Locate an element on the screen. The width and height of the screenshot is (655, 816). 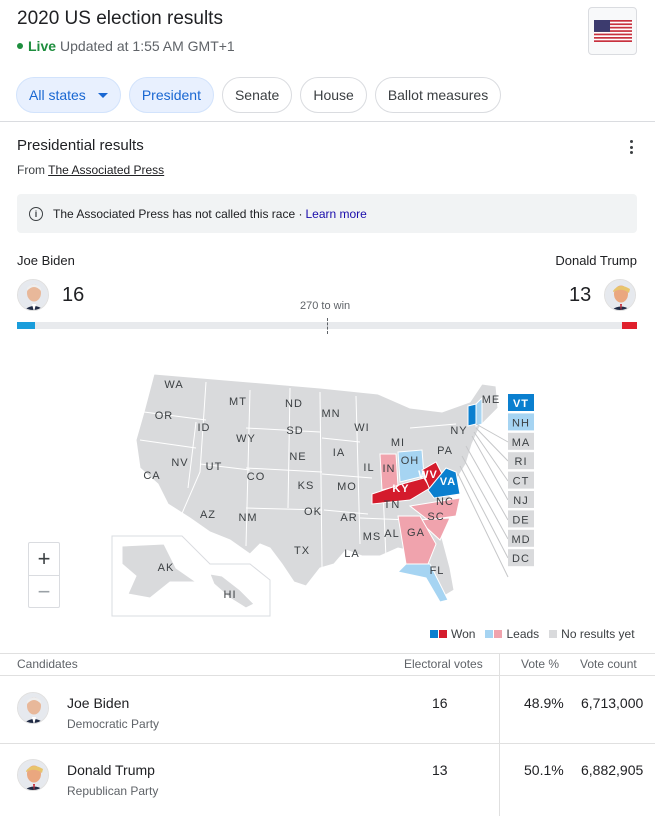
source-prefix: From is located at coordinates (31, 170).